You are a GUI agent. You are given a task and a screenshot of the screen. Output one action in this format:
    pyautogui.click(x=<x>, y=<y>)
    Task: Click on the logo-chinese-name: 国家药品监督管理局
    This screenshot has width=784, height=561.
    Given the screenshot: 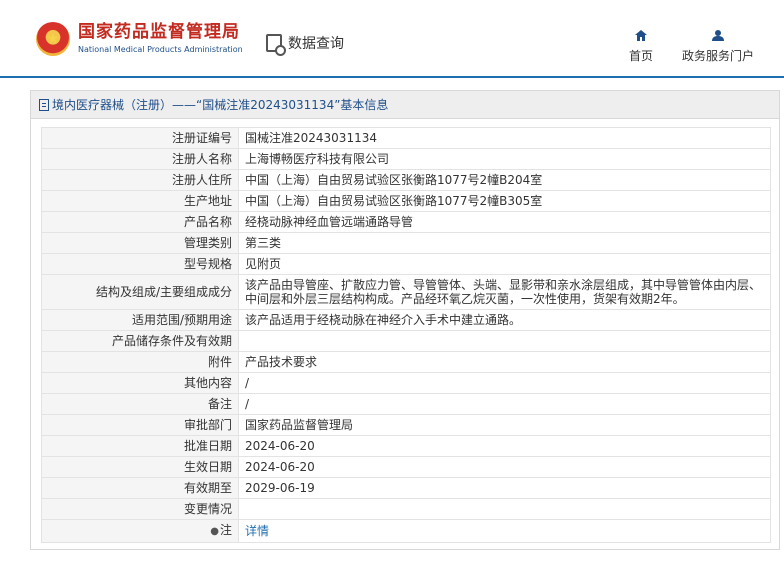 What is the action you would take?
    pyautogui.click(x=159, y=32)
    